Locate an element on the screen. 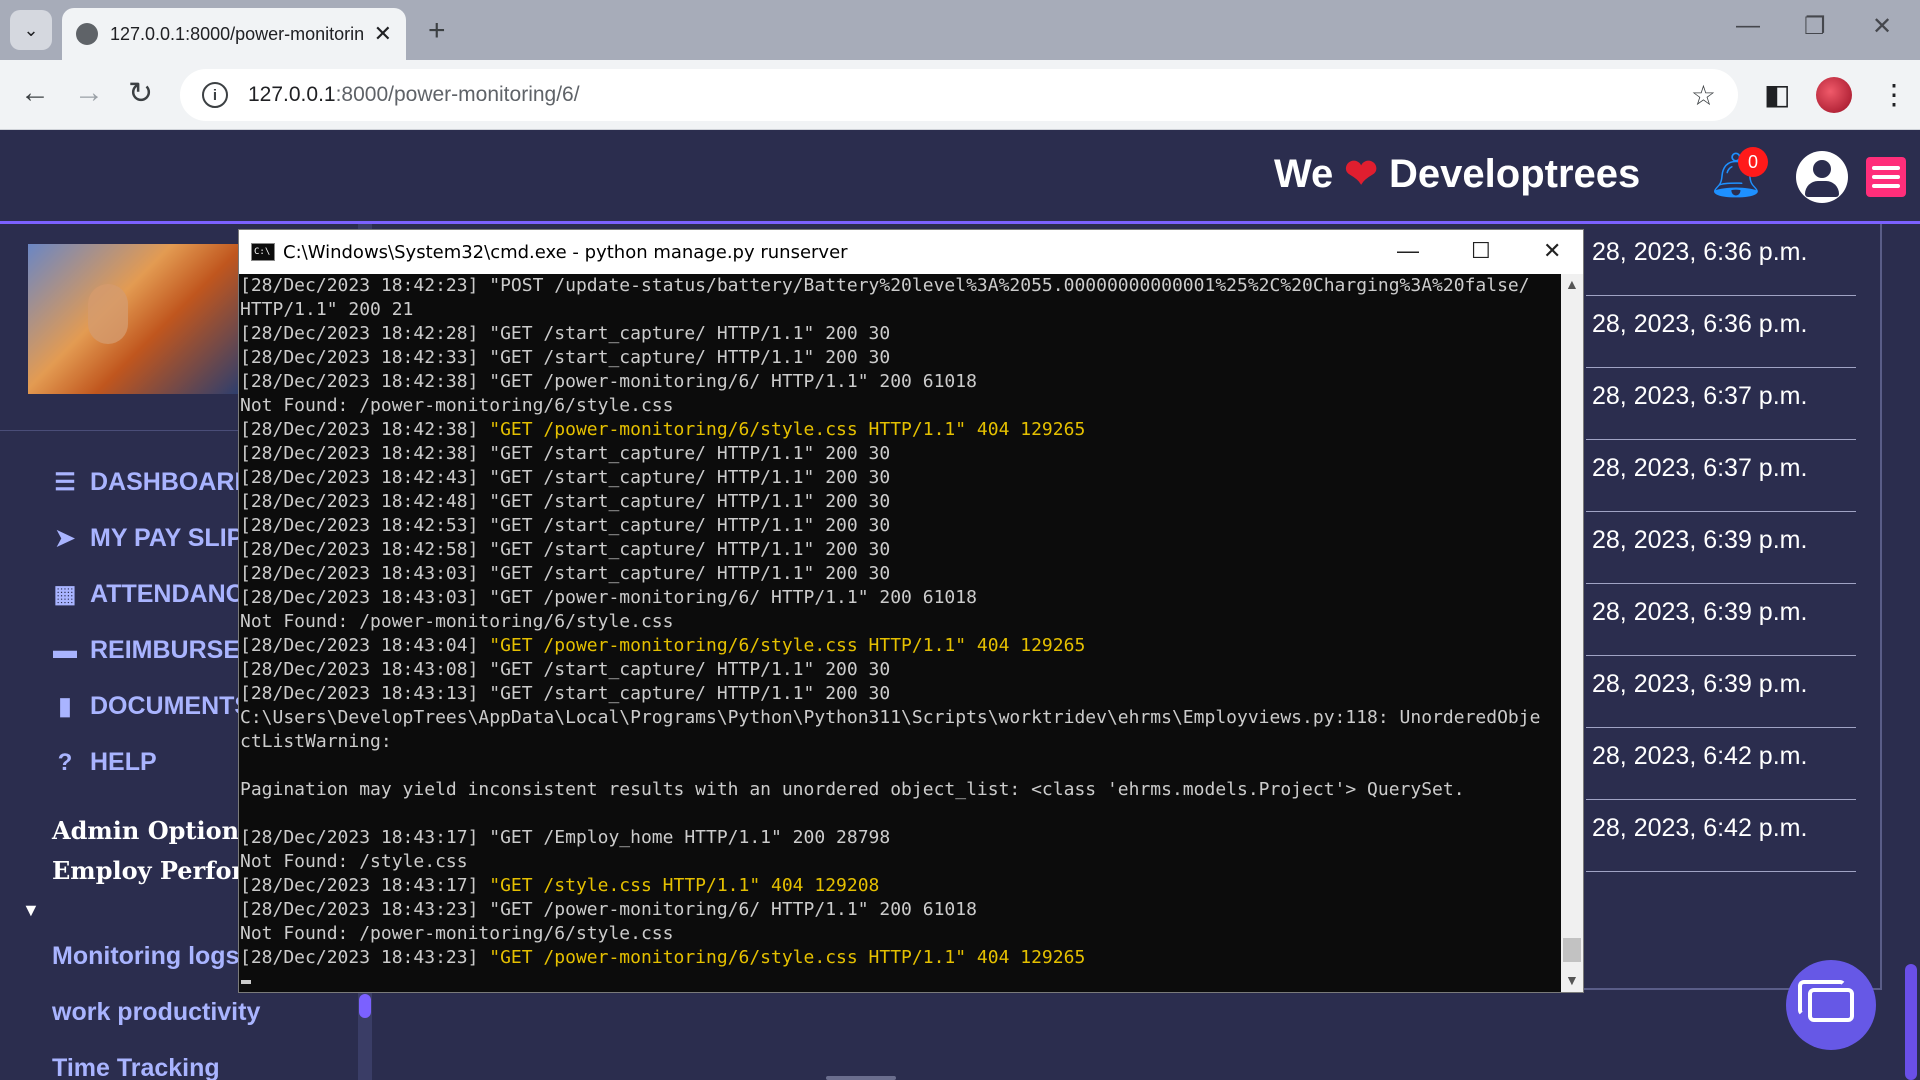  log-timestamp: 28, 2023, 6:37 p.m. is located at coordinates (1700, 468).